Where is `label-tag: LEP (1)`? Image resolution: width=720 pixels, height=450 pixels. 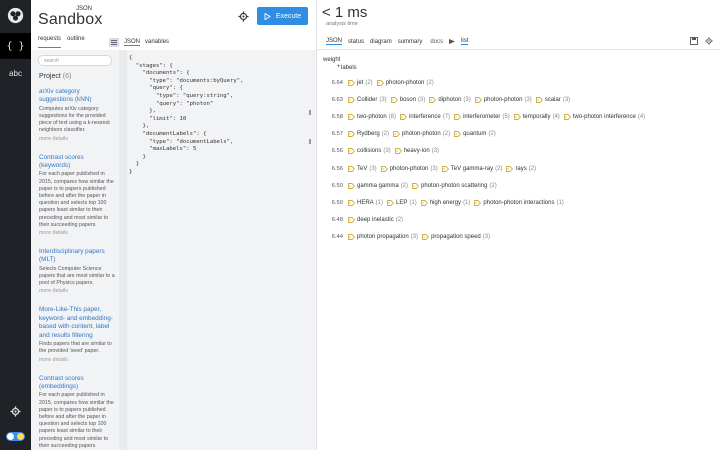 label-tag: LEP (1) is located at coordinates (402, 203).